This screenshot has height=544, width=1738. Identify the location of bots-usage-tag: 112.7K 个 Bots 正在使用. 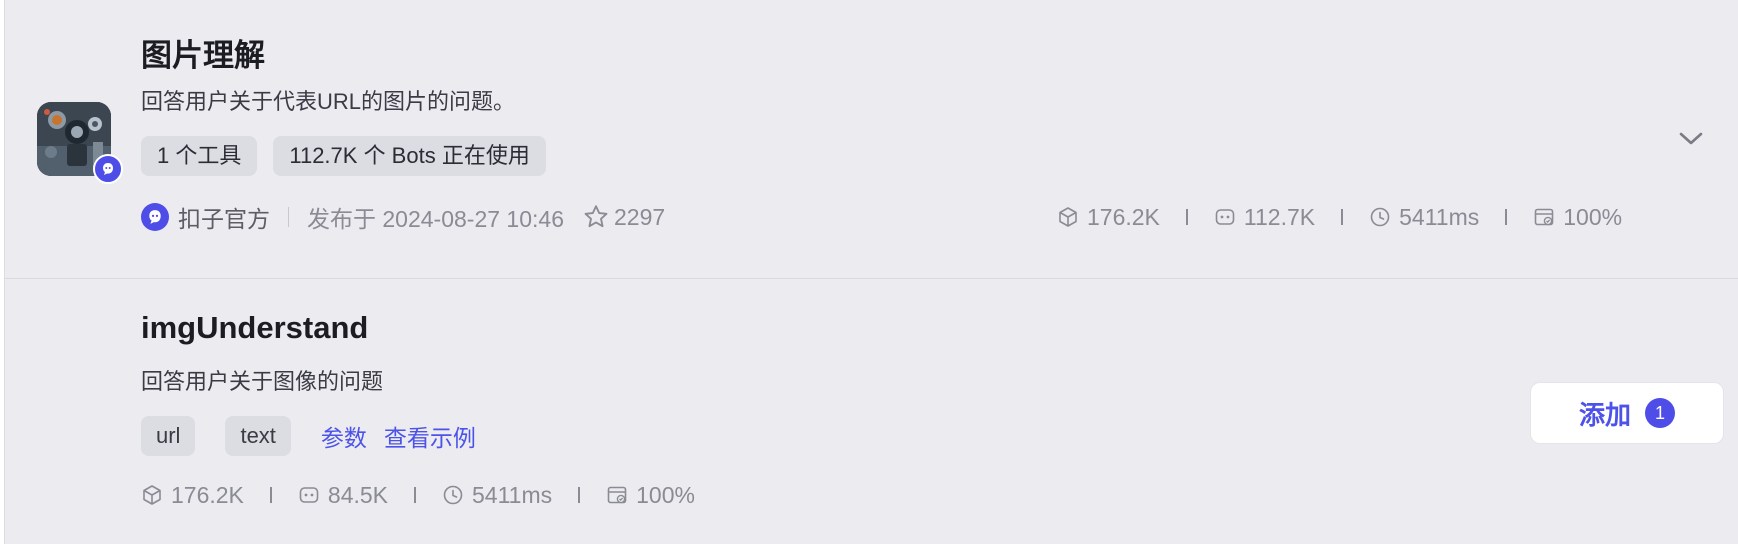
(409, 156).